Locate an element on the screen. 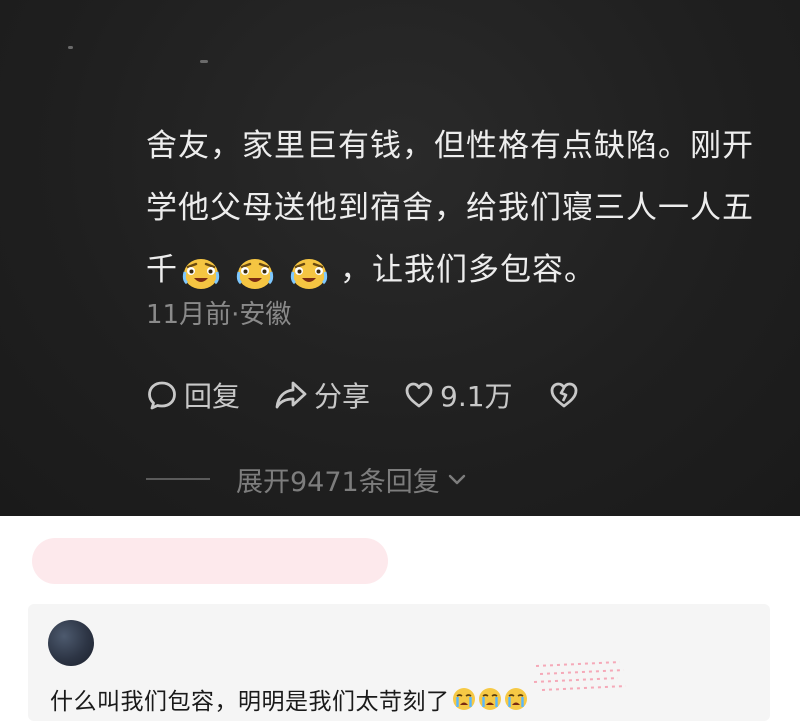 The height and width of the screenshot is (721, 800). expand-replies-label: 展开9471条回复 is located at coordinates (338, 482).